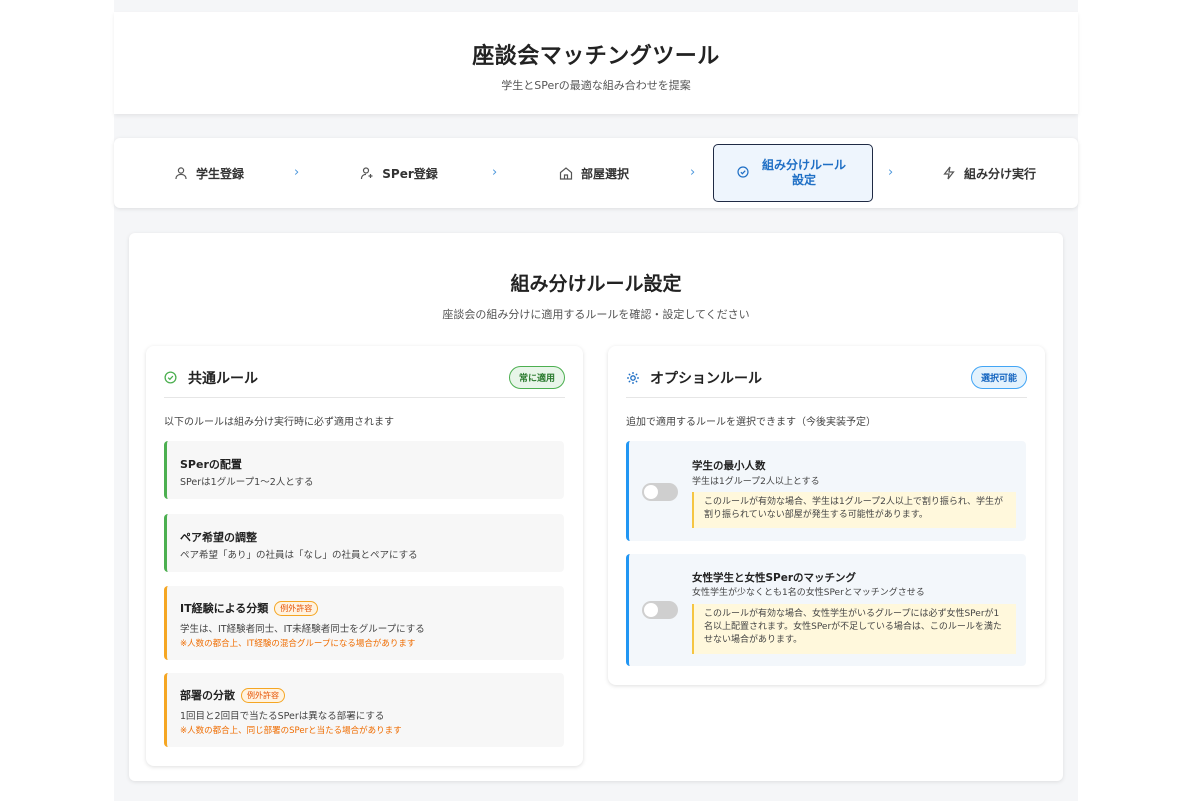 Image resolution: width=1200 pixels, height=801 pixels. Describe the element at coordinates (596, 85) in the screenshot. I see `app-subtitle: 学生とSPerの最適な組み合わせを提案` at that location.